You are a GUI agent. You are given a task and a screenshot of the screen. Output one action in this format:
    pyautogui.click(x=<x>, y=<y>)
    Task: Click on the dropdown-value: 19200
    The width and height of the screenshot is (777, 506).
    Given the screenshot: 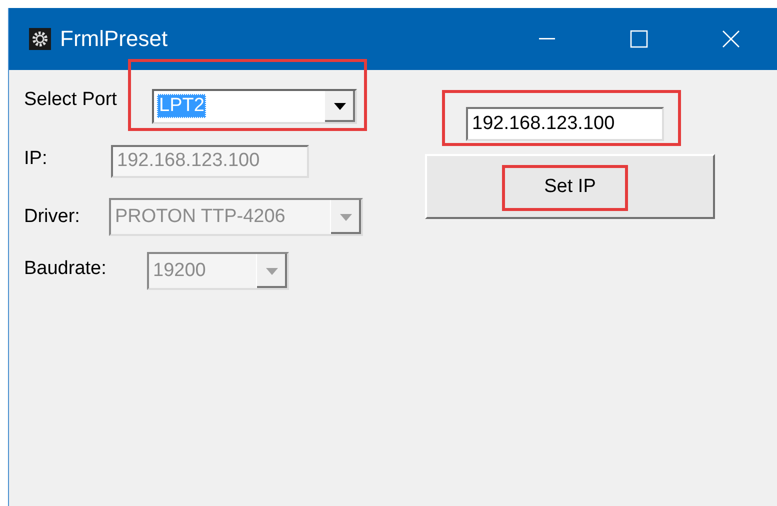 What is the action you would take?
    pyautogui.click(x=179, y=271)
    